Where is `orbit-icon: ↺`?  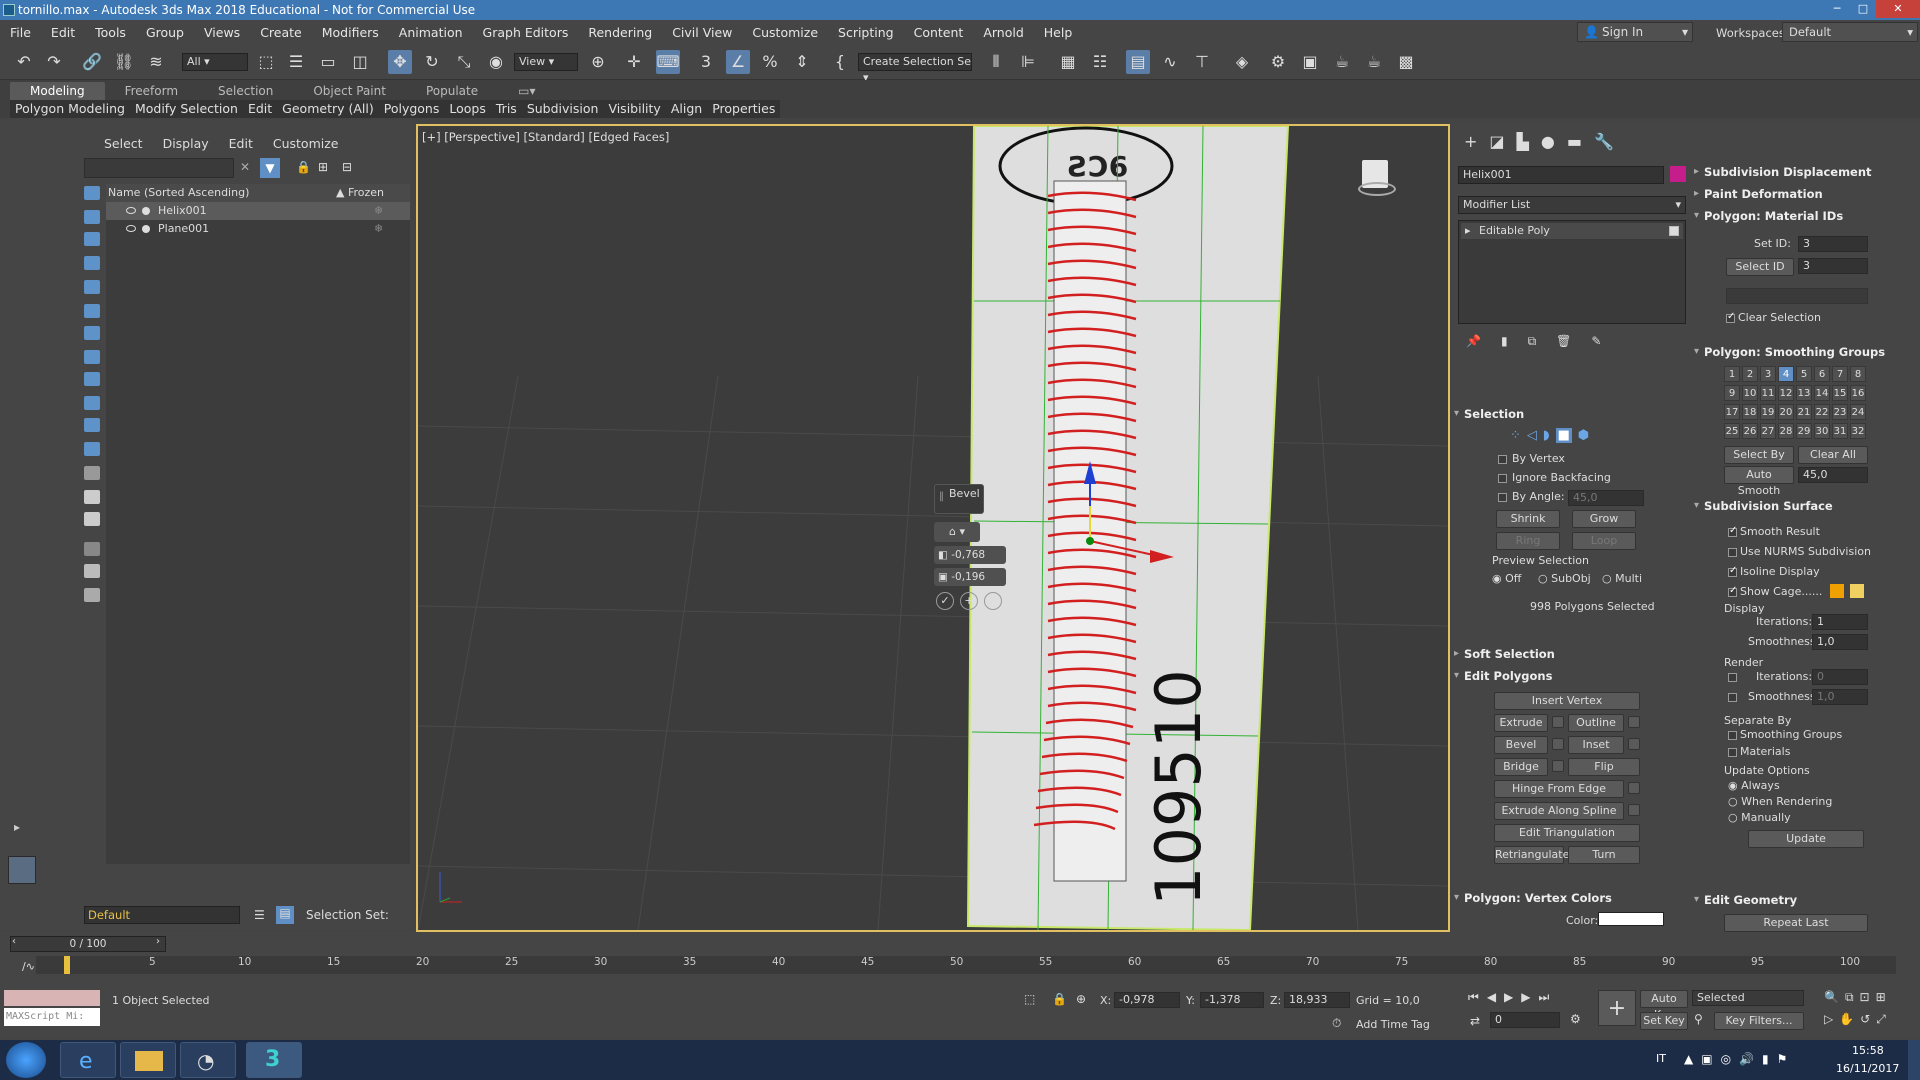 orbit-icon: ↺ is located at coordinates (1865, 1019).